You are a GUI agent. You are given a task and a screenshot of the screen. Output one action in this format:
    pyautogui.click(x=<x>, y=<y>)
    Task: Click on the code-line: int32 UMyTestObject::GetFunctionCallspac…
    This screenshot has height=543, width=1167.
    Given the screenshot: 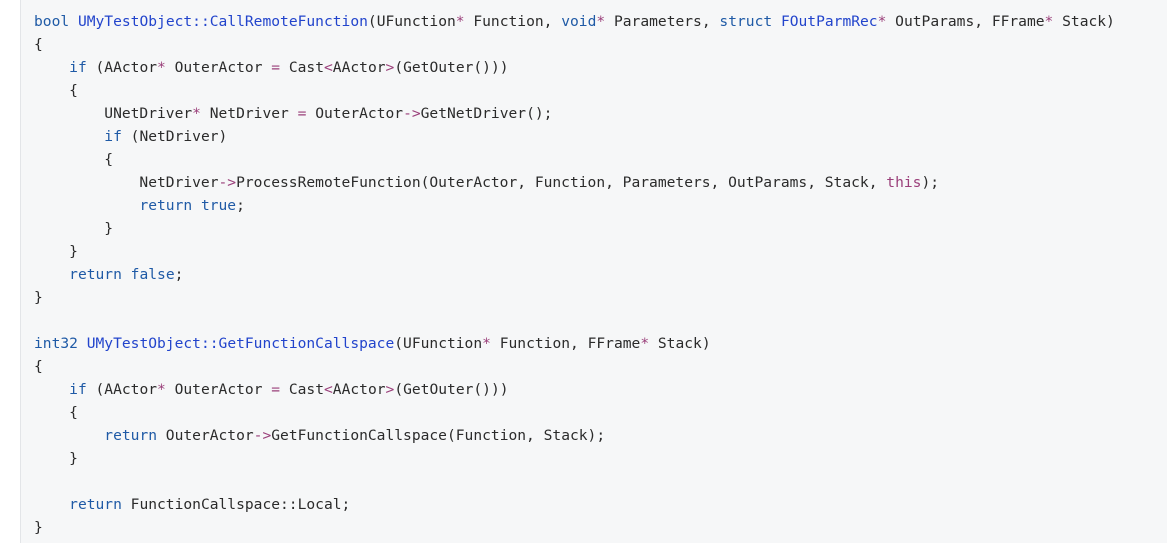 What is the action you would take?
    pyautogui.click(x=574, y=343)
    